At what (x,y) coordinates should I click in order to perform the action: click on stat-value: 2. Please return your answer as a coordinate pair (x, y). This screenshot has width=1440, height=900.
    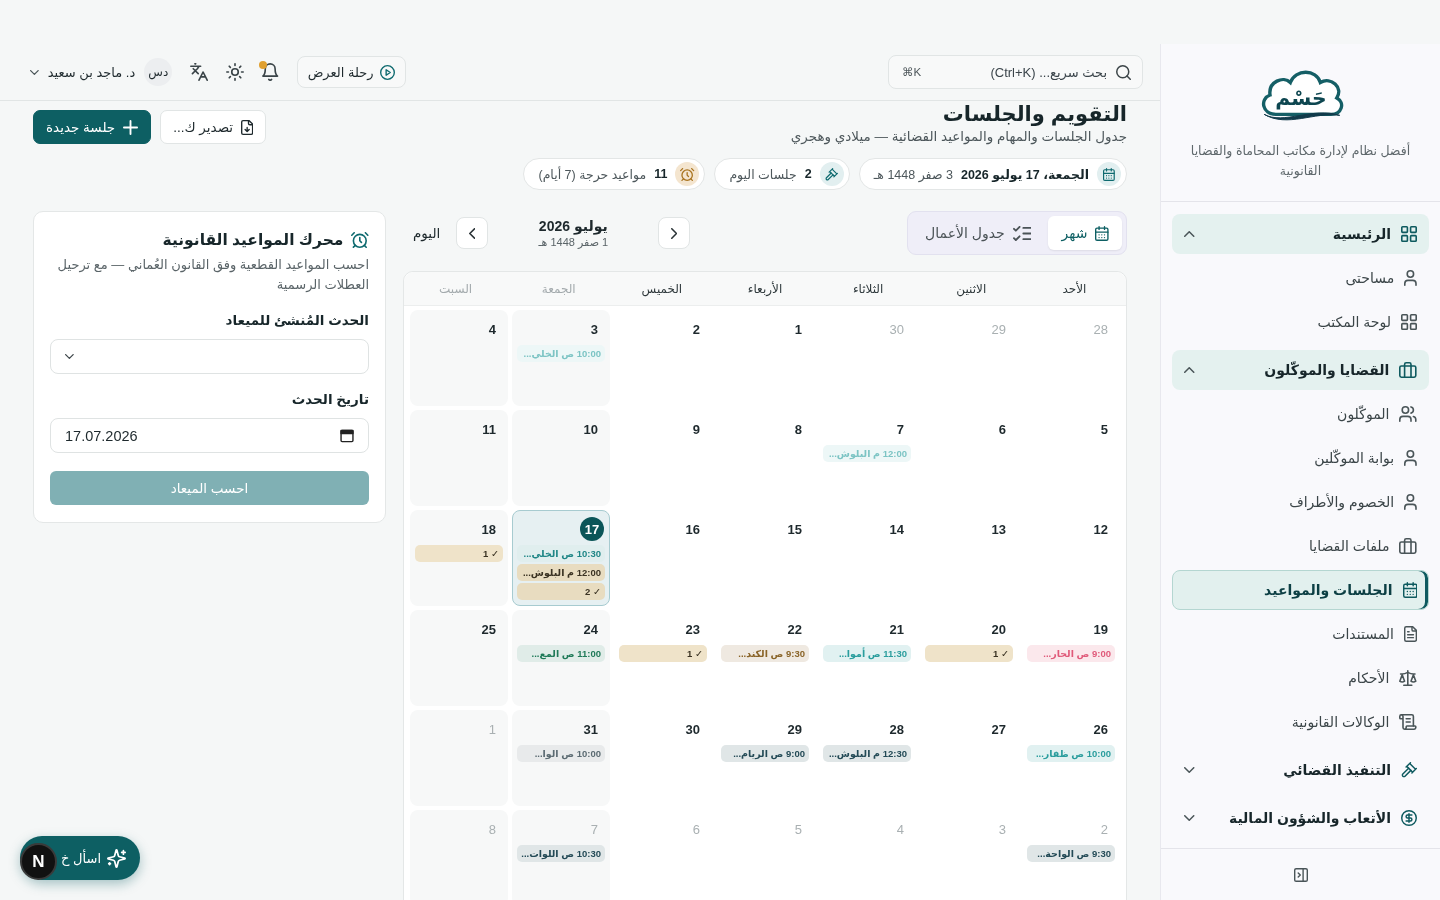
    Looking at the image, I should click on (808, 174).